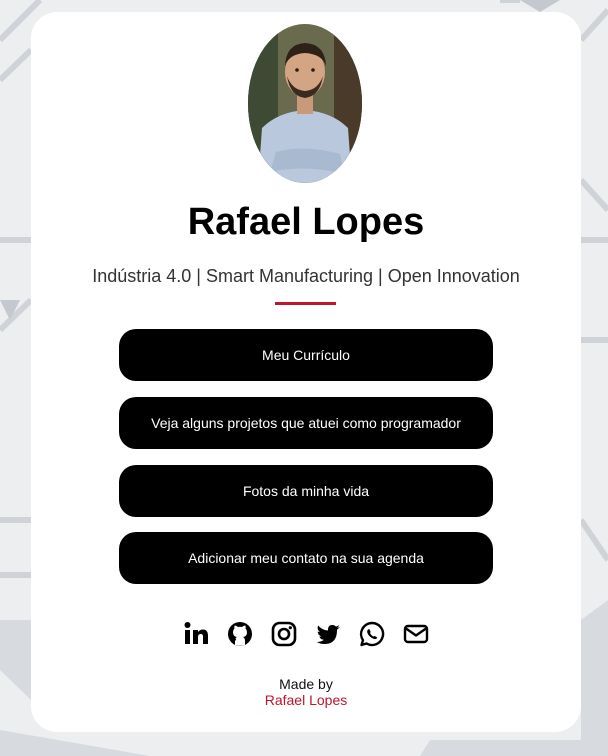  Describe the element at coordinates (328, 634) in the screenshot. I see `twitter-icon` at that location.